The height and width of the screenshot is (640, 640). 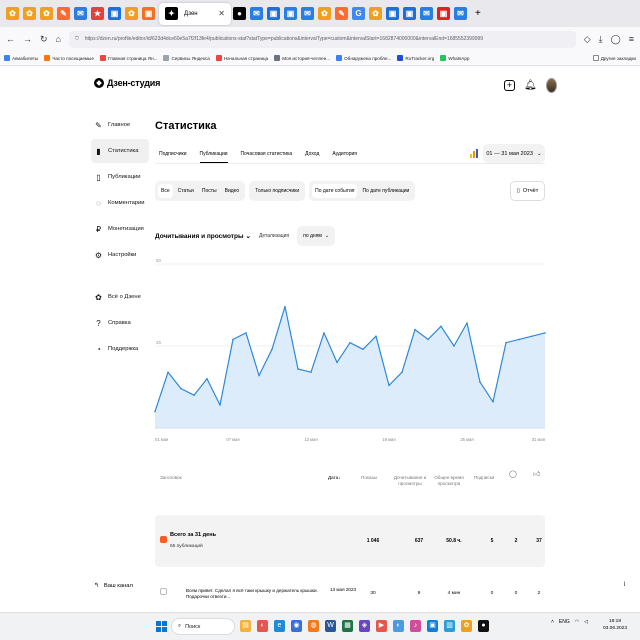 I want to click on studio-logo: Дзен-студия, so click(x=127, y=83).